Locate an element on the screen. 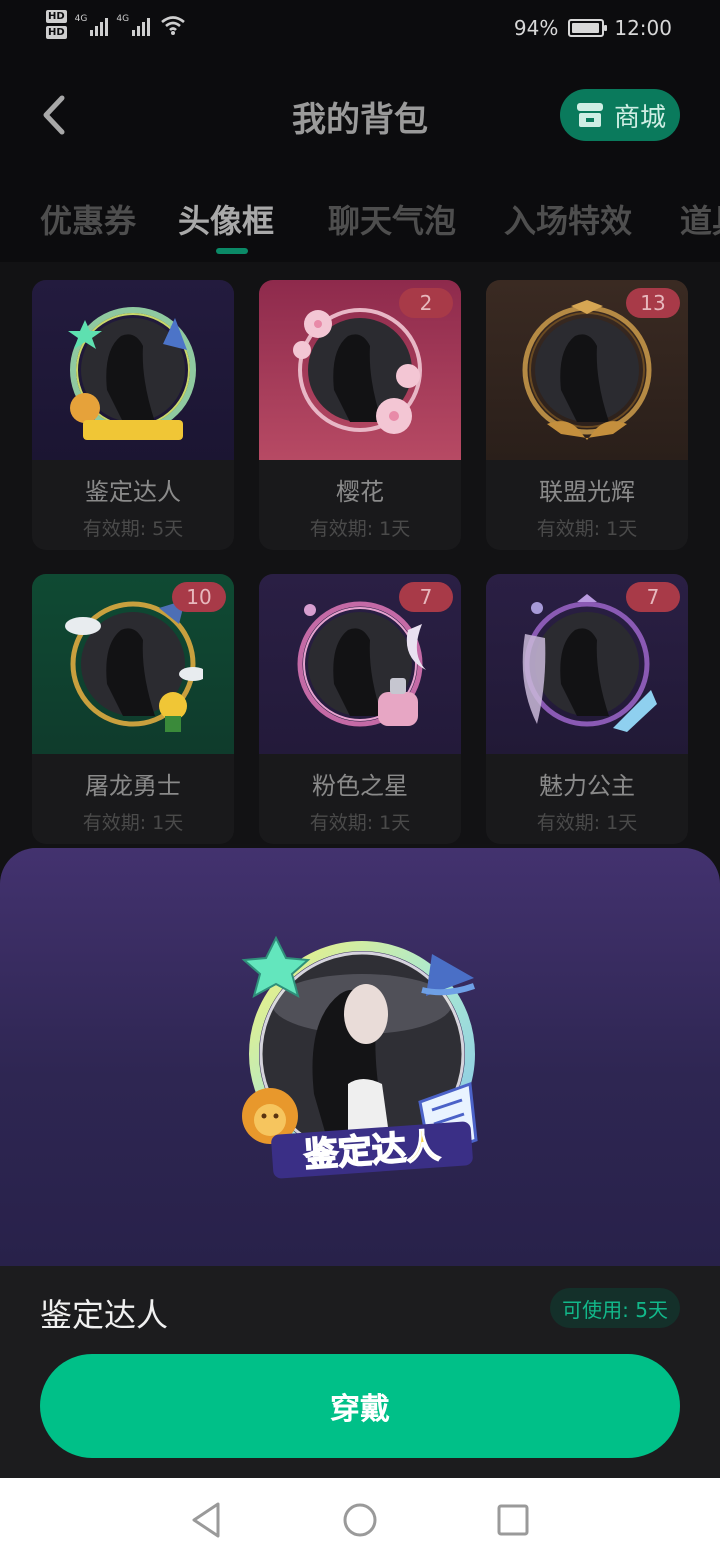 Image resolution: width=720 pixels, height=1560 pixels. status-bar-left: HD HD 4G 4G is located at coordinates (116, 24).